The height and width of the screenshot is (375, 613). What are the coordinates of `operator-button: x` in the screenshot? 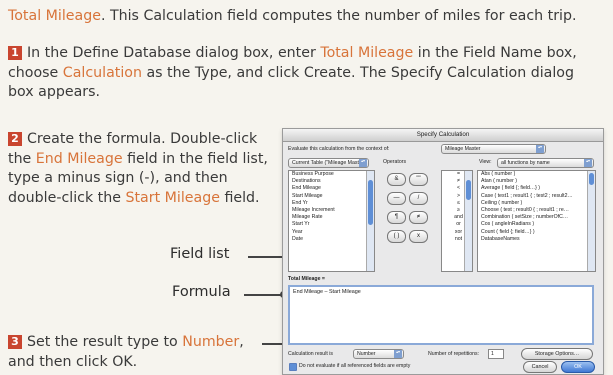 It's located at (418, 236).